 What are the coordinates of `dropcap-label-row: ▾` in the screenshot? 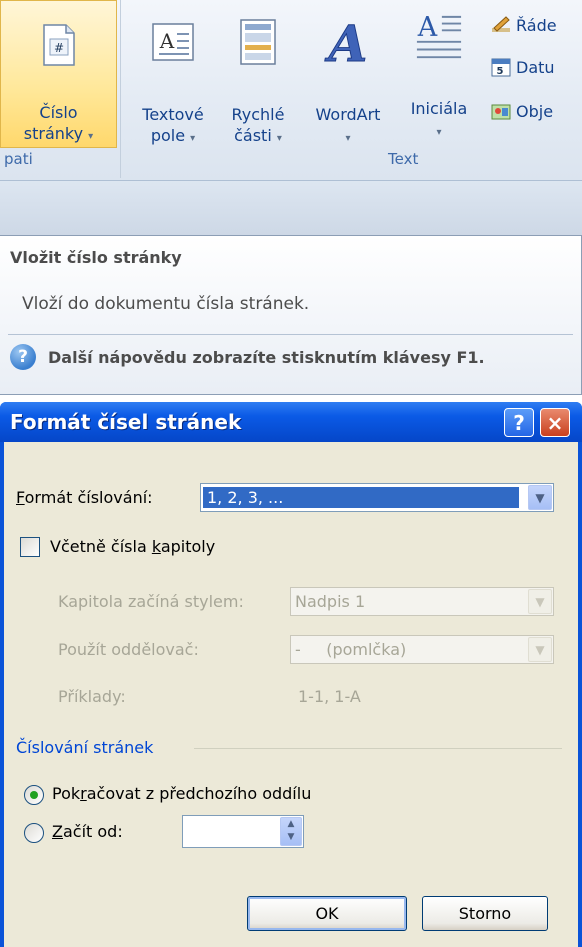 It's located at (438, 131).